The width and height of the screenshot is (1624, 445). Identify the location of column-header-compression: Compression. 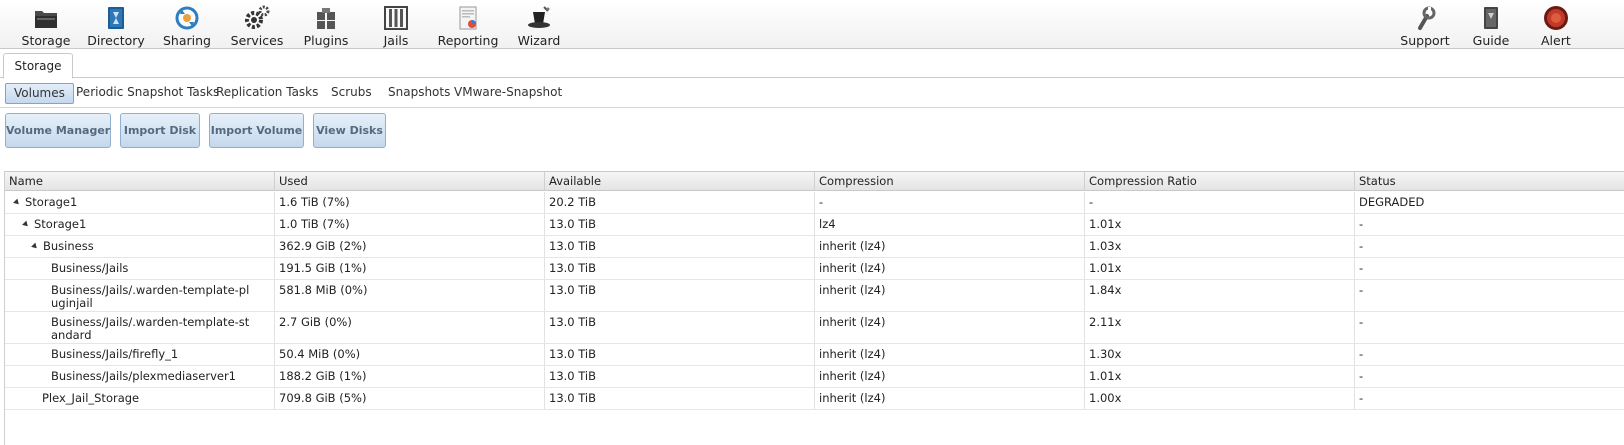
(950, 181).